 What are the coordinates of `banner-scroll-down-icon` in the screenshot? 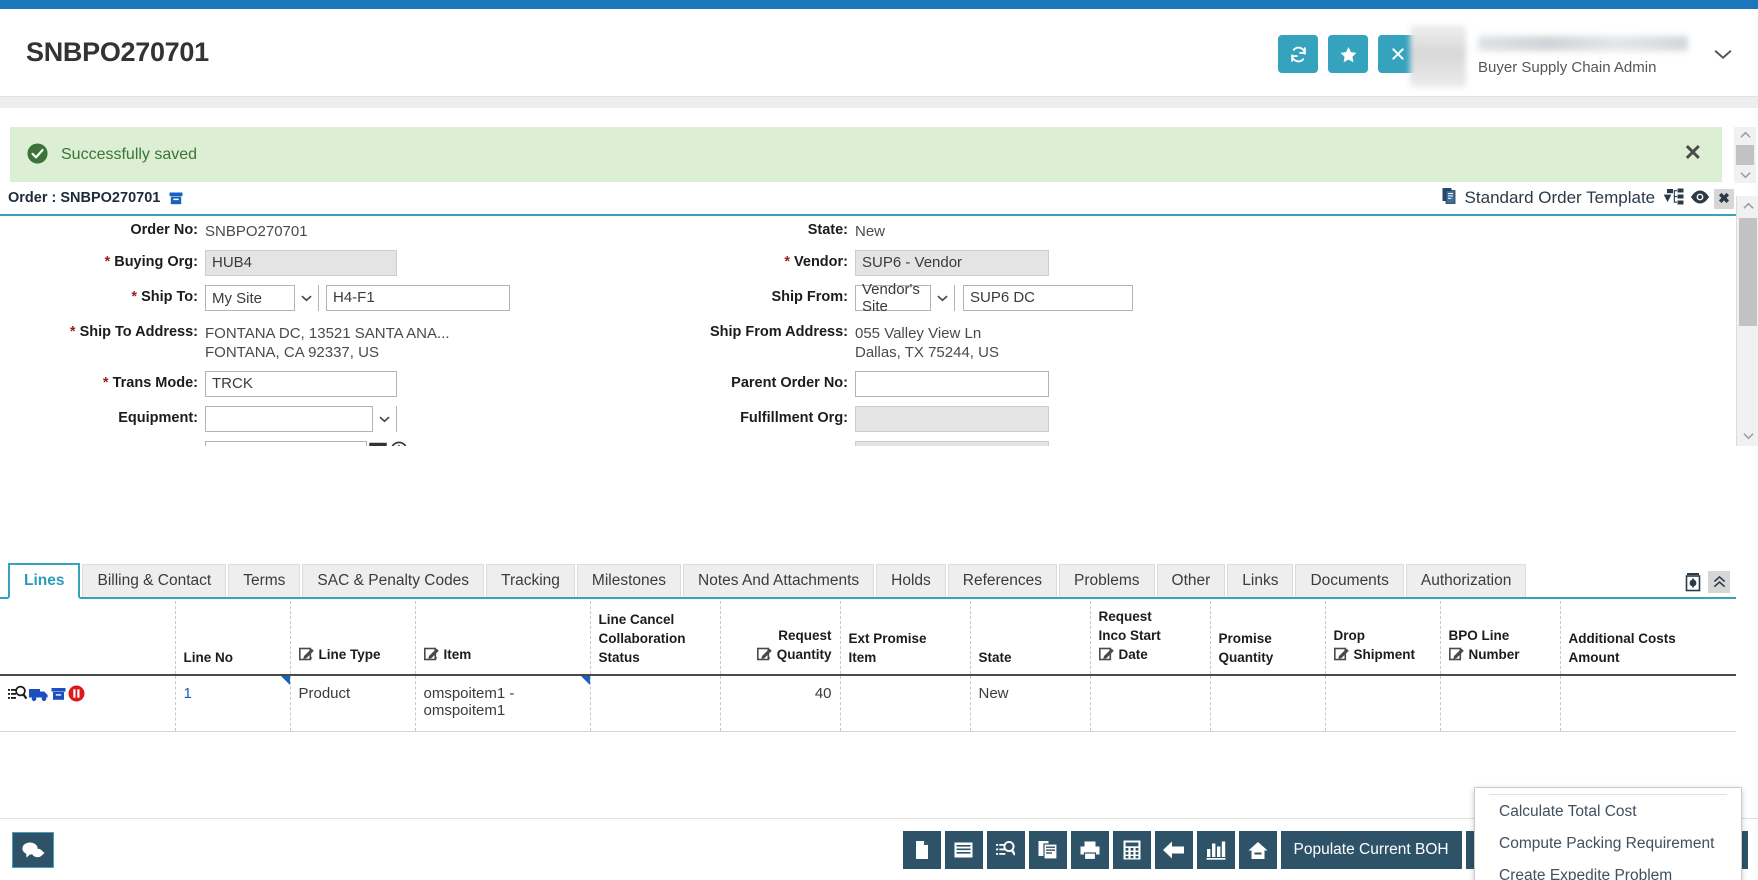 It's located at (1745, 175).